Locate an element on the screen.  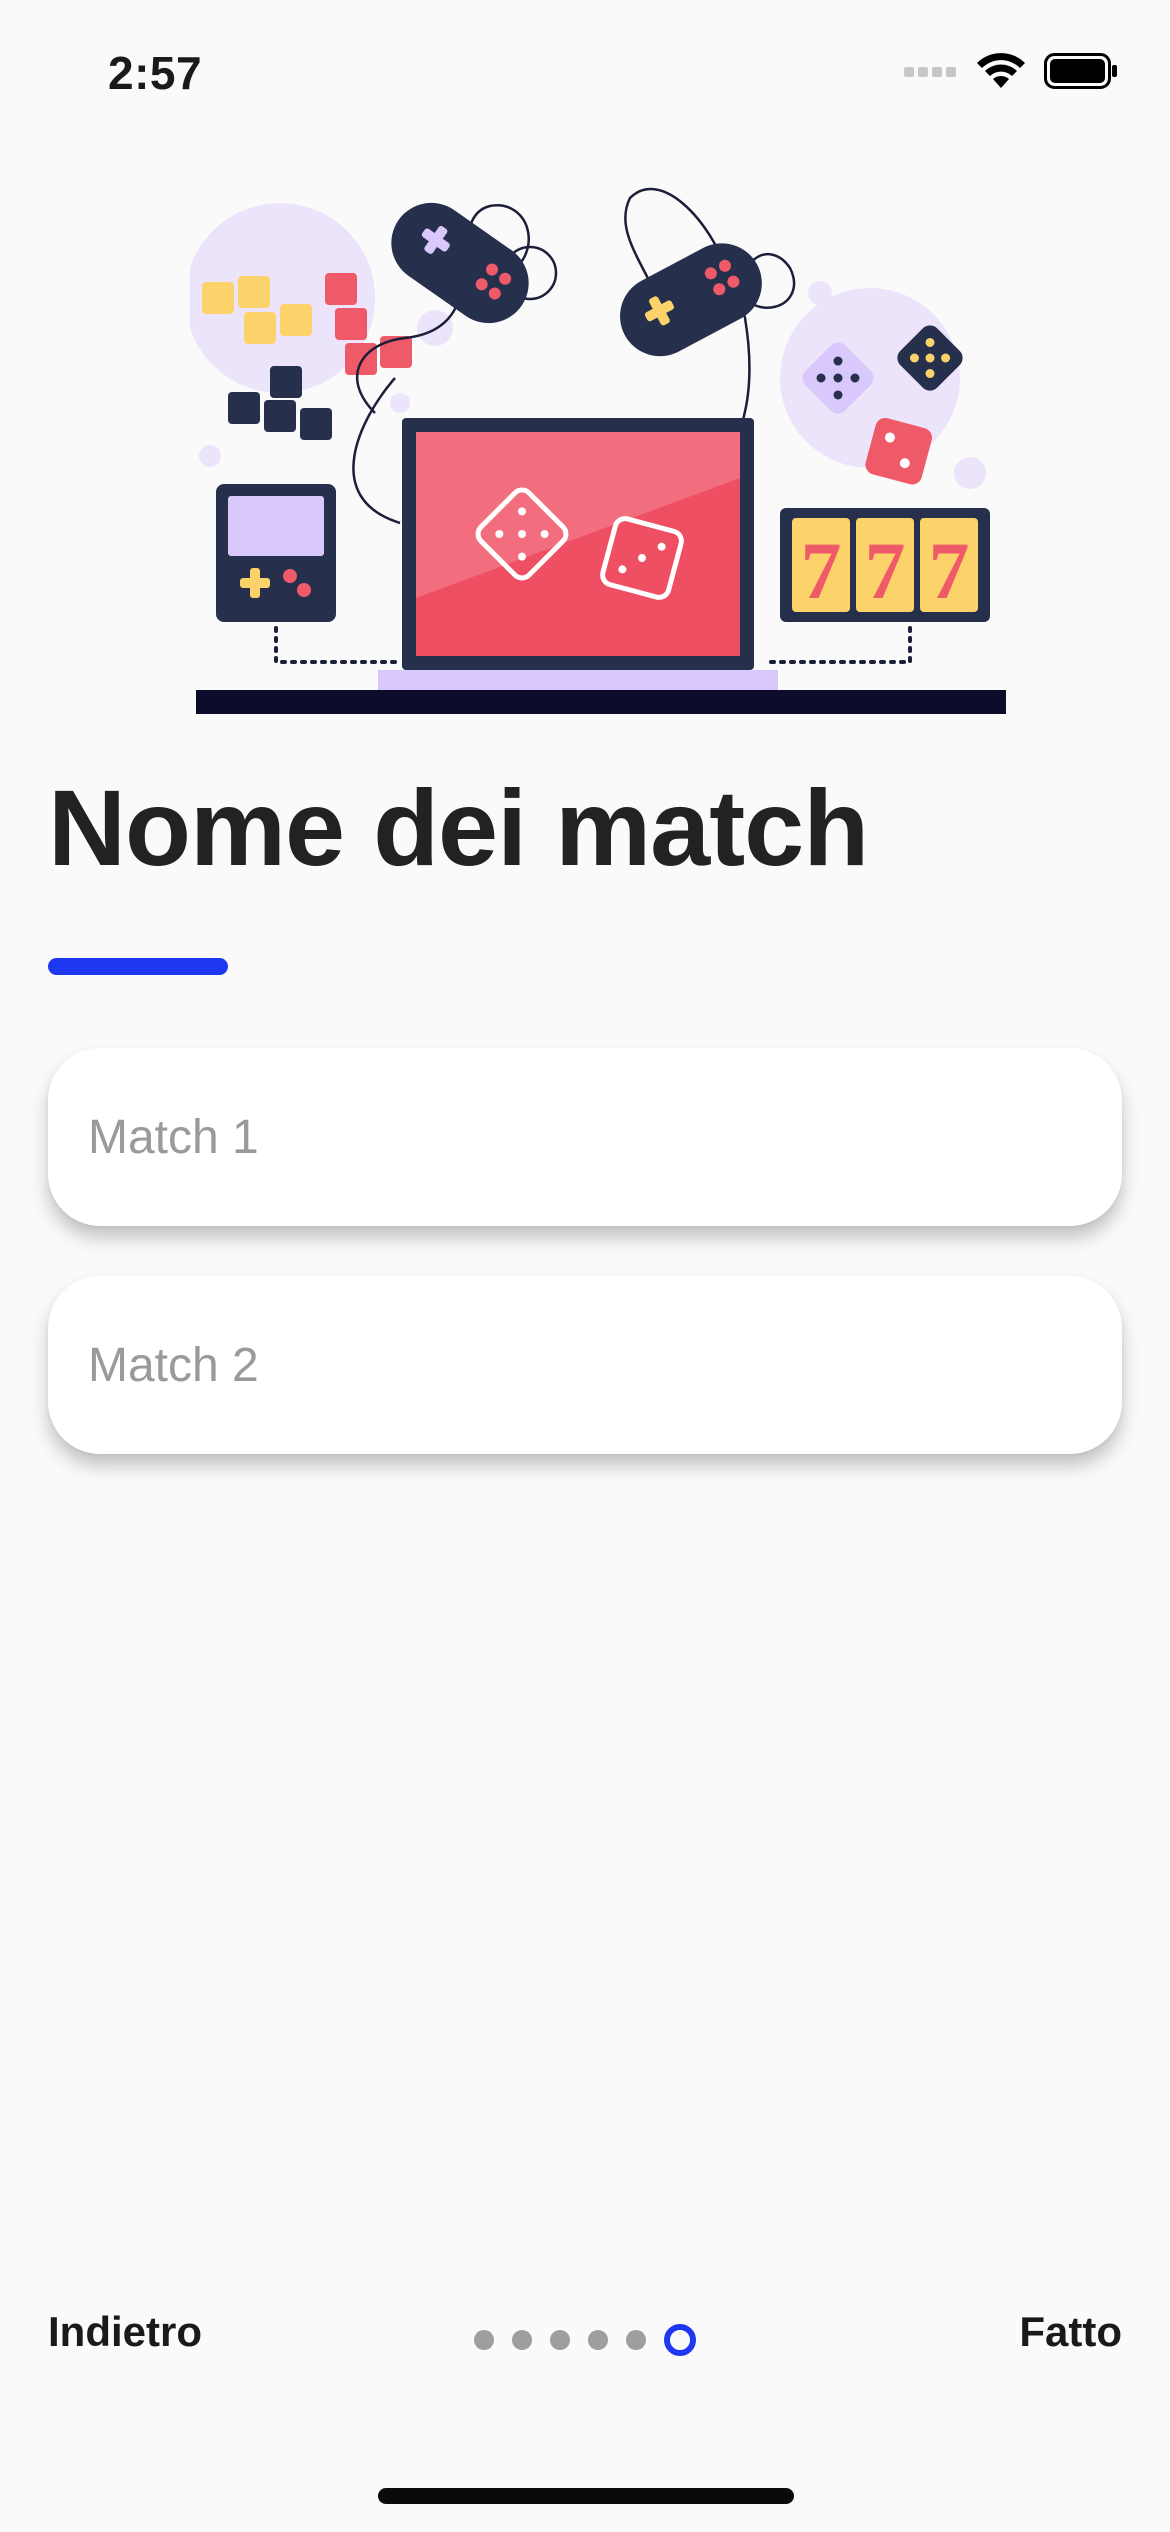
status-bar: 2:57 is located at coordinates (585, 70).